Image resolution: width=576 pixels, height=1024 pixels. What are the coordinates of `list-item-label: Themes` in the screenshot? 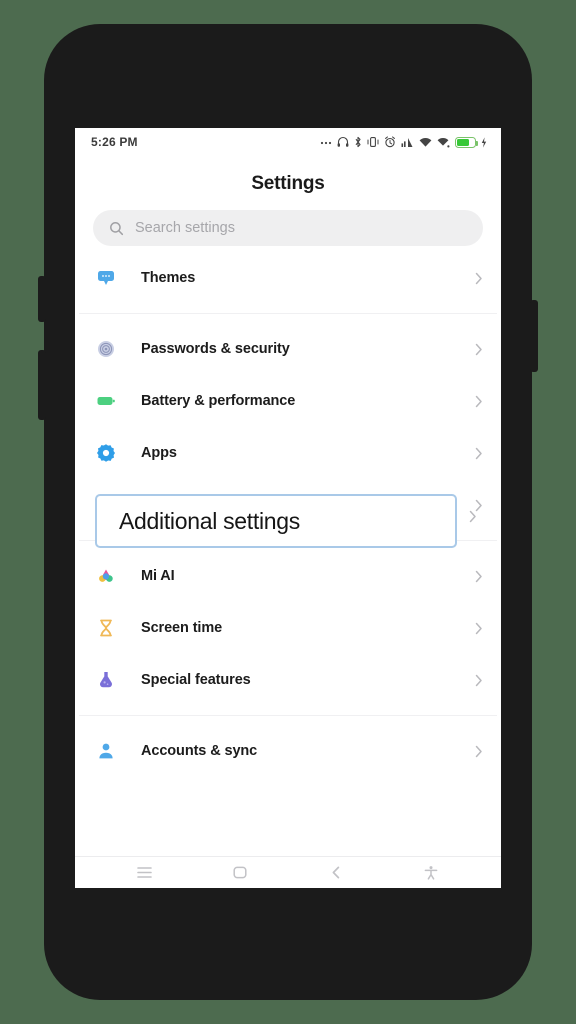 It's located at (168, 278).